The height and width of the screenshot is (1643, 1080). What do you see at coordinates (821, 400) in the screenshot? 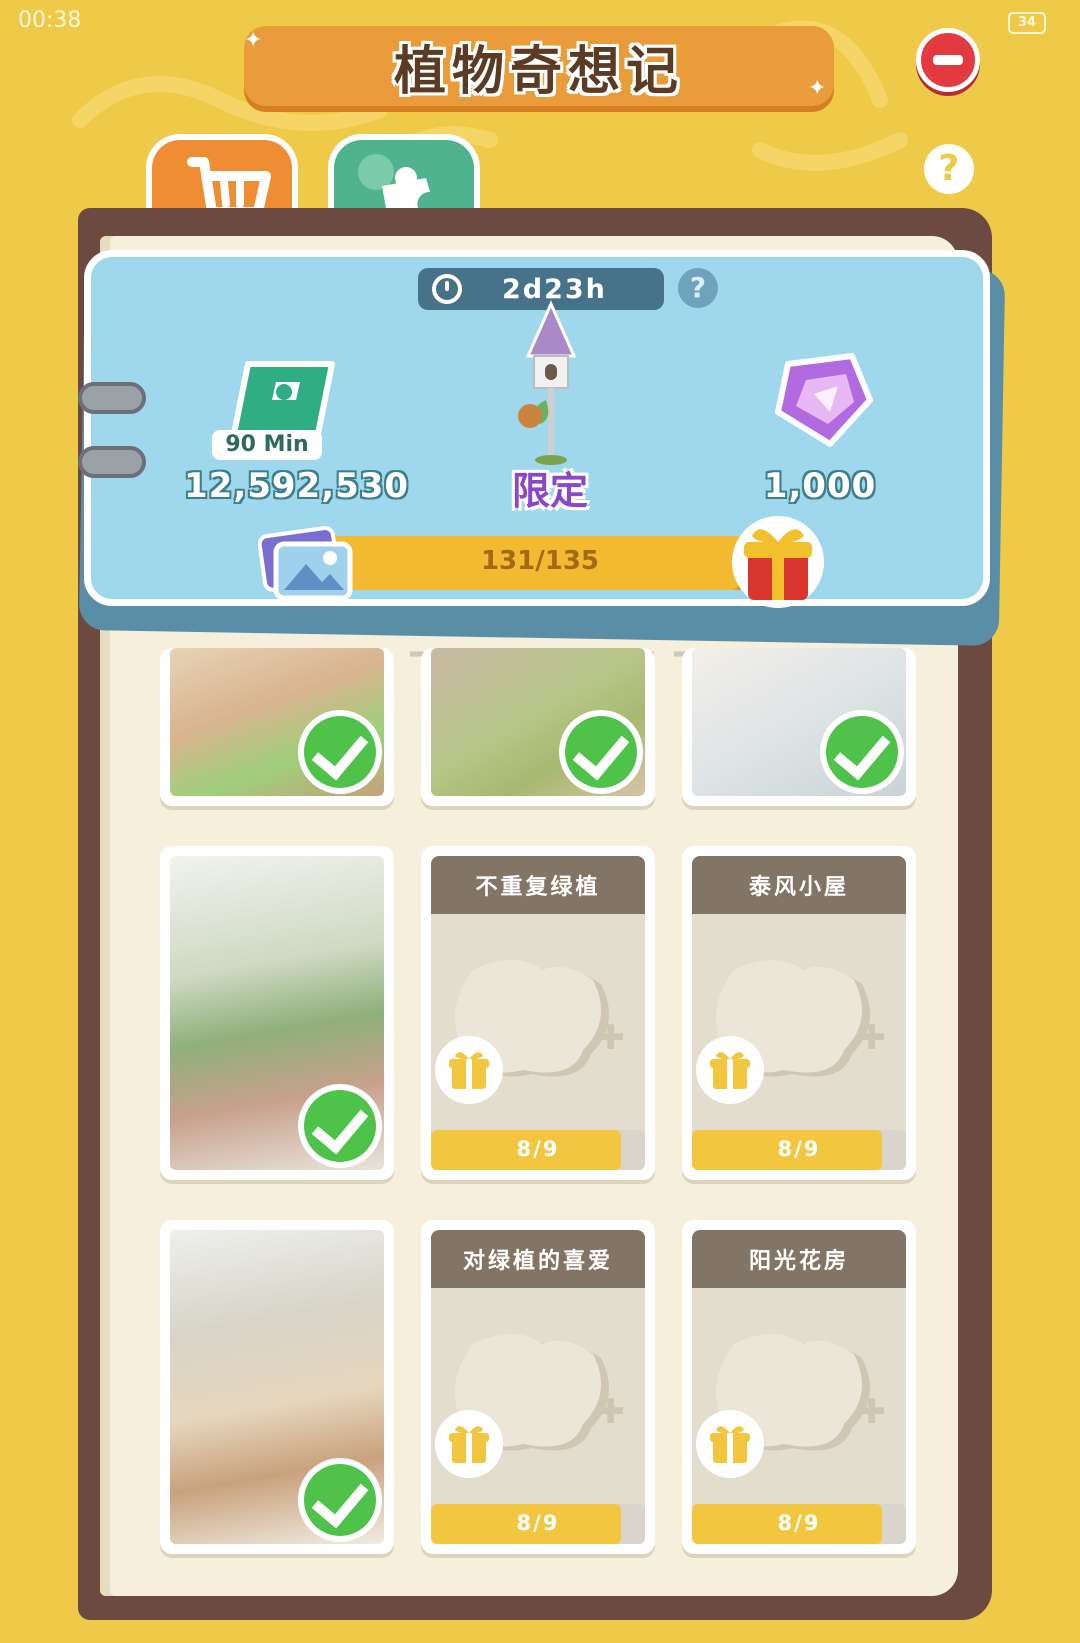
I see `gem-icon` at bounding box center [821, 400].